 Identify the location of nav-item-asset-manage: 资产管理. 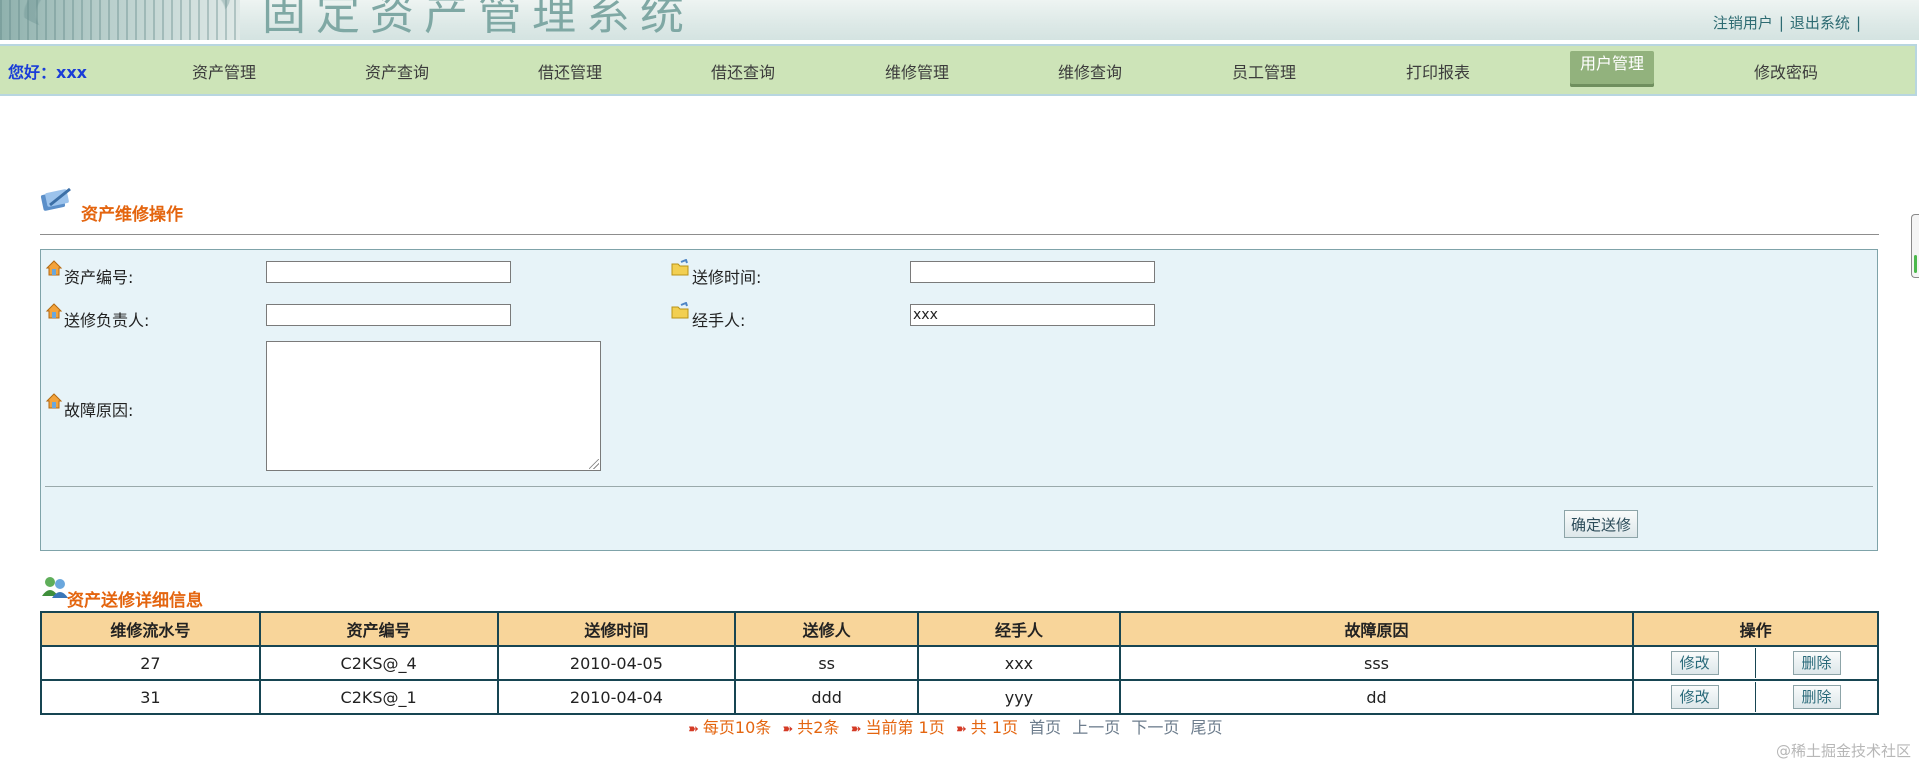
(224, 71).